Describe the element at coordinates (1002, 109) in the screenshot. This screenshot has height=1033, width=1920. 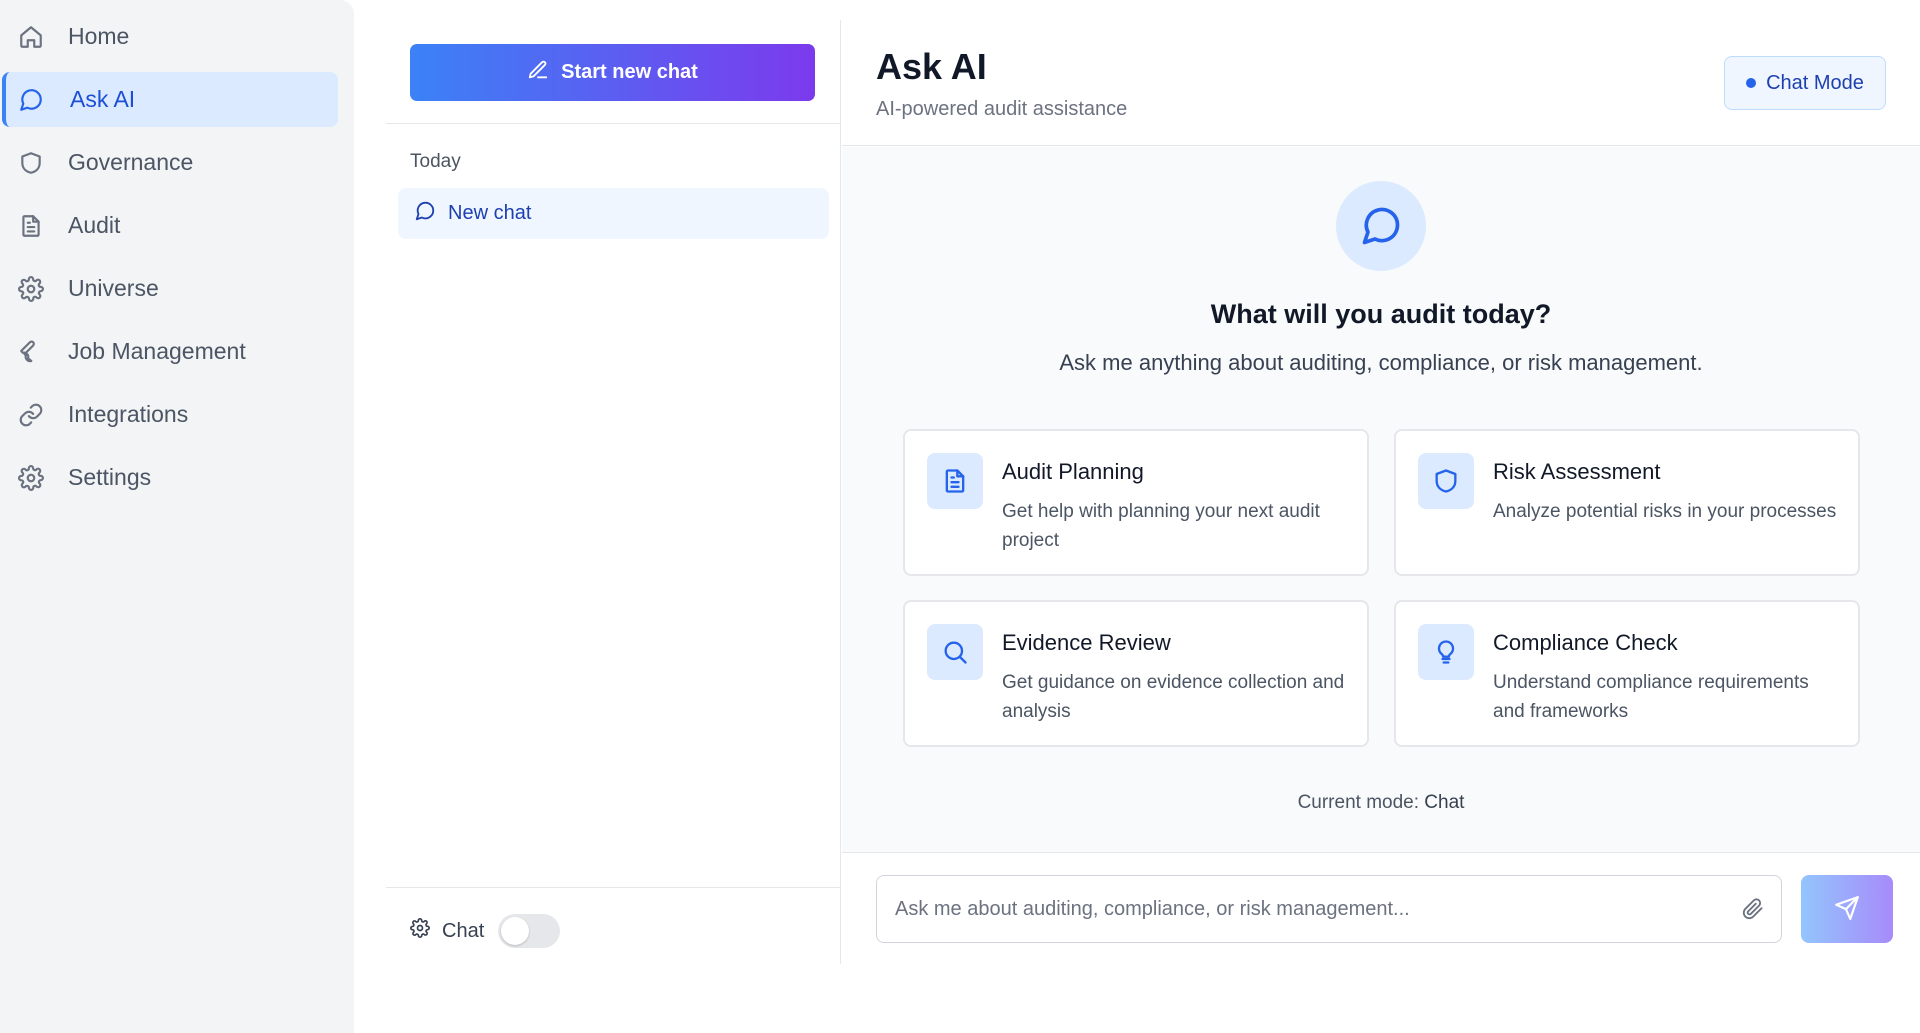
I see `page-subtitle: AI-powered audit assistance` at that location.